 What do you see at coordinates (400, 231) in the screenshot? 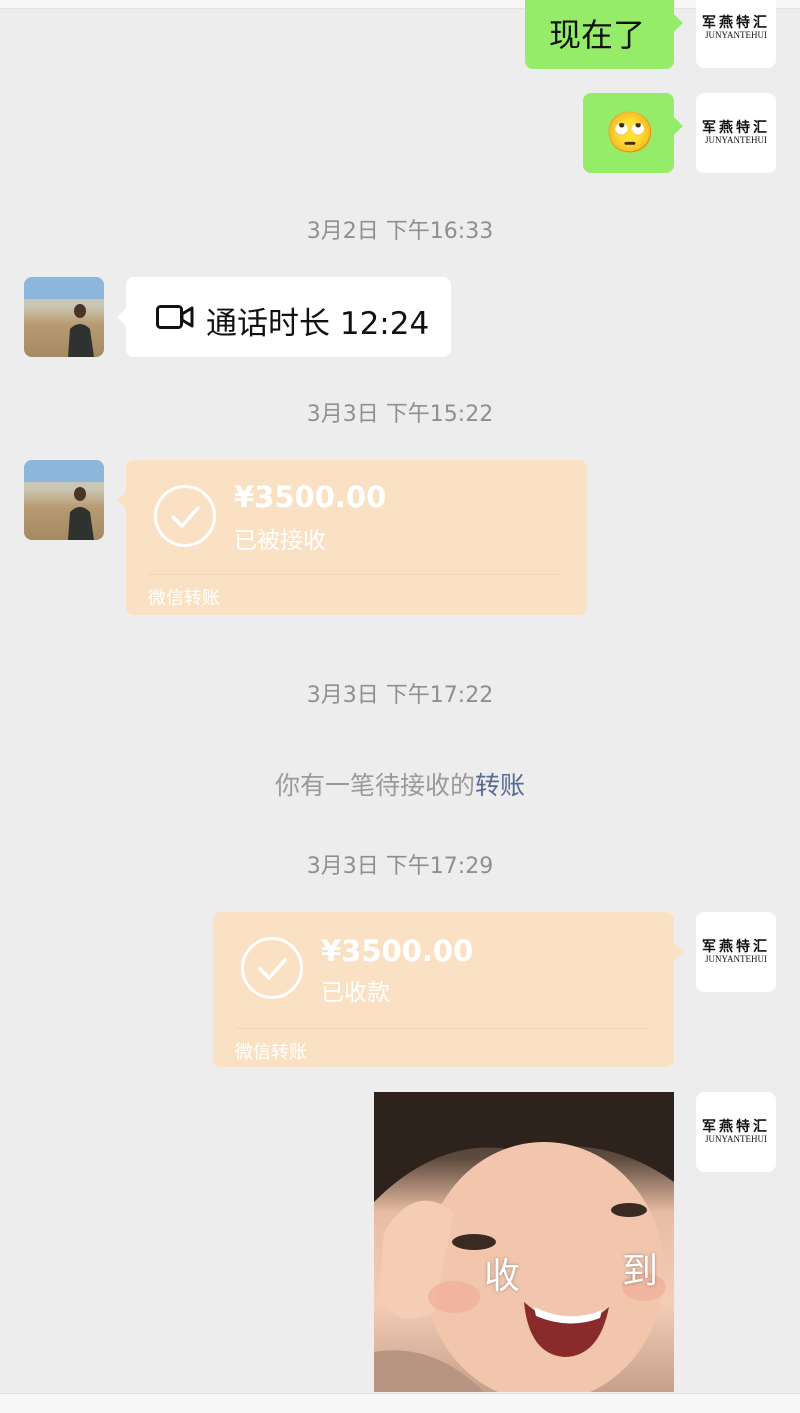
I see `timestamp: 3月2日 下午16:33` at bounding box center [400, 231].